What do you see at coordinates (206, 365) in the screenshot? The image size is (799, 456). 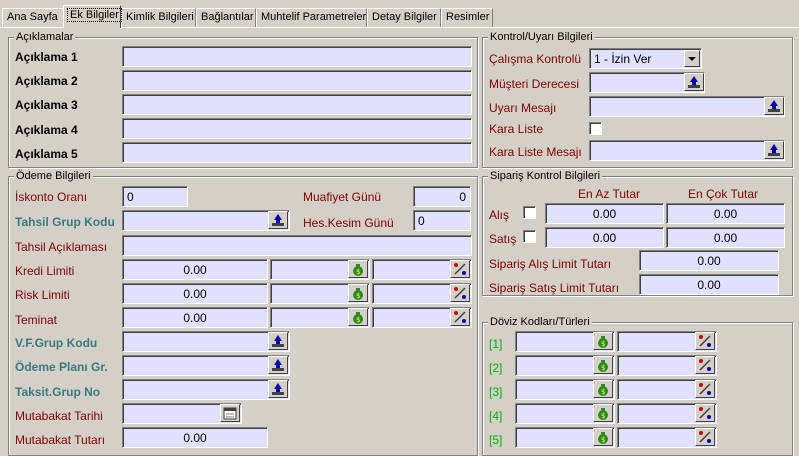 I see `odeme-plani-field` at bounding box center [206, 365].